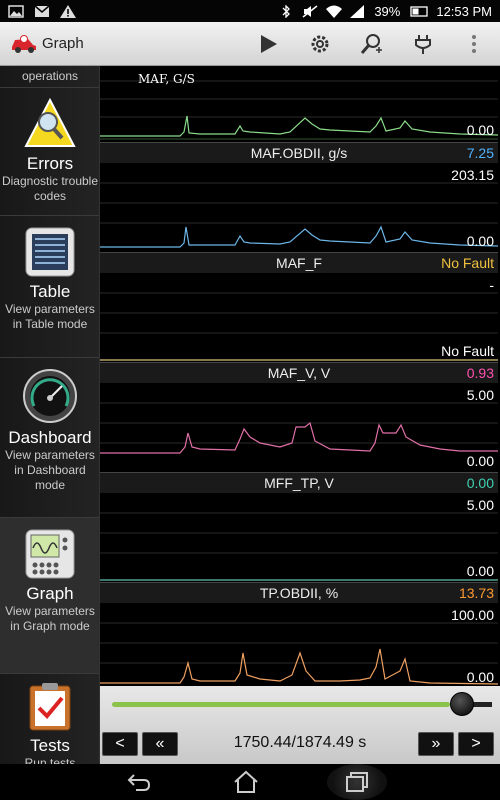 The image size is (500, 800). What do you see at coordinates (472, 175) in the screenshot?
I see `graph-max: 203.15` at bounding box center [472, 175].